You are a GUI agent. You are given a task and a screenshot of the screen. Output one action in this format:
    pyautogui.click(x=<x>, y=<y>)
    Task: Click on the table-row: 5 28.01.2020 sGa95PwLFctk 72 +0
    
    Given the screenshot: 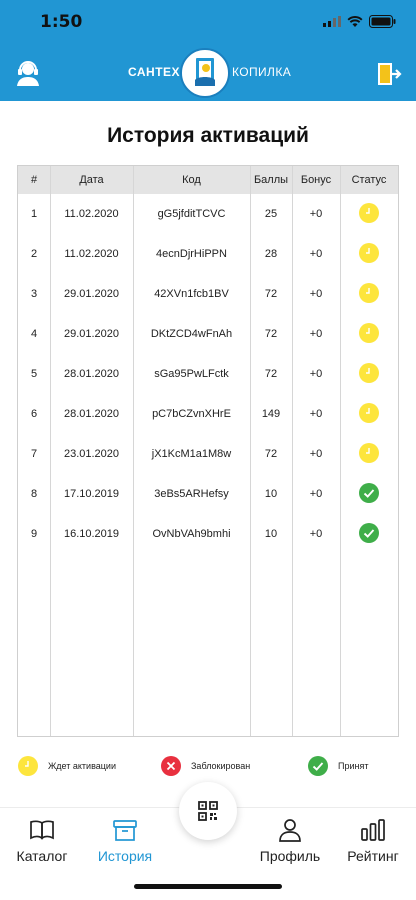 What is the action you would take?
    pyautogui.click(x=208, y=374)
    